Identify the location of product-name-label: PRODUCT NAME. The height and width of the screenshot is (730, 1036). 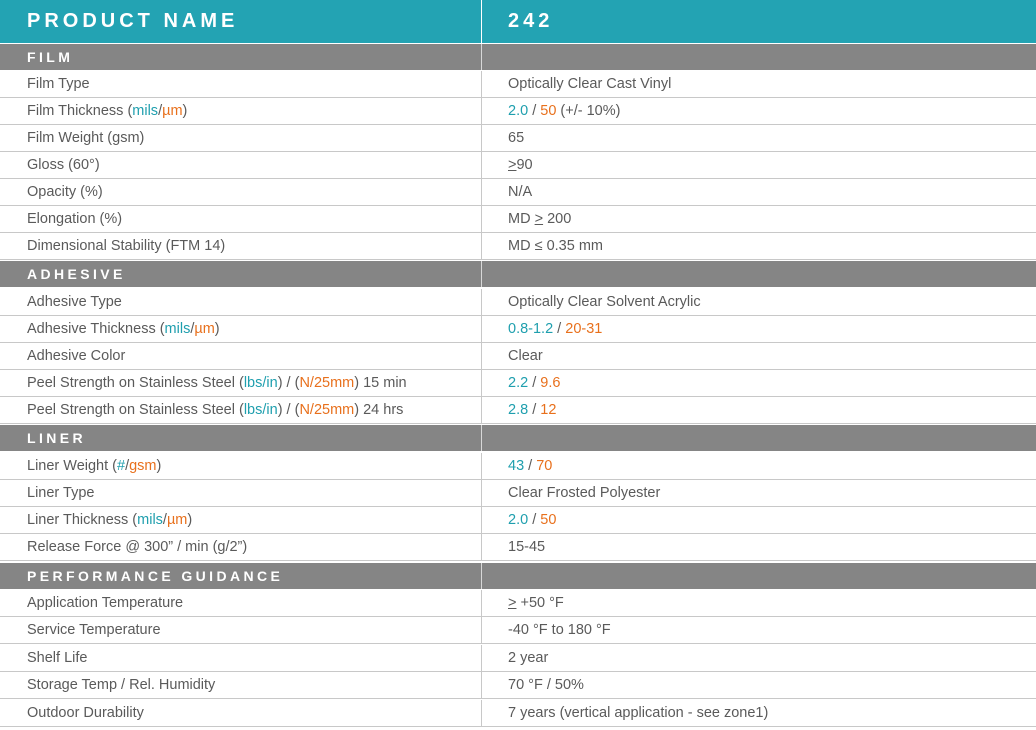
(133, 21).